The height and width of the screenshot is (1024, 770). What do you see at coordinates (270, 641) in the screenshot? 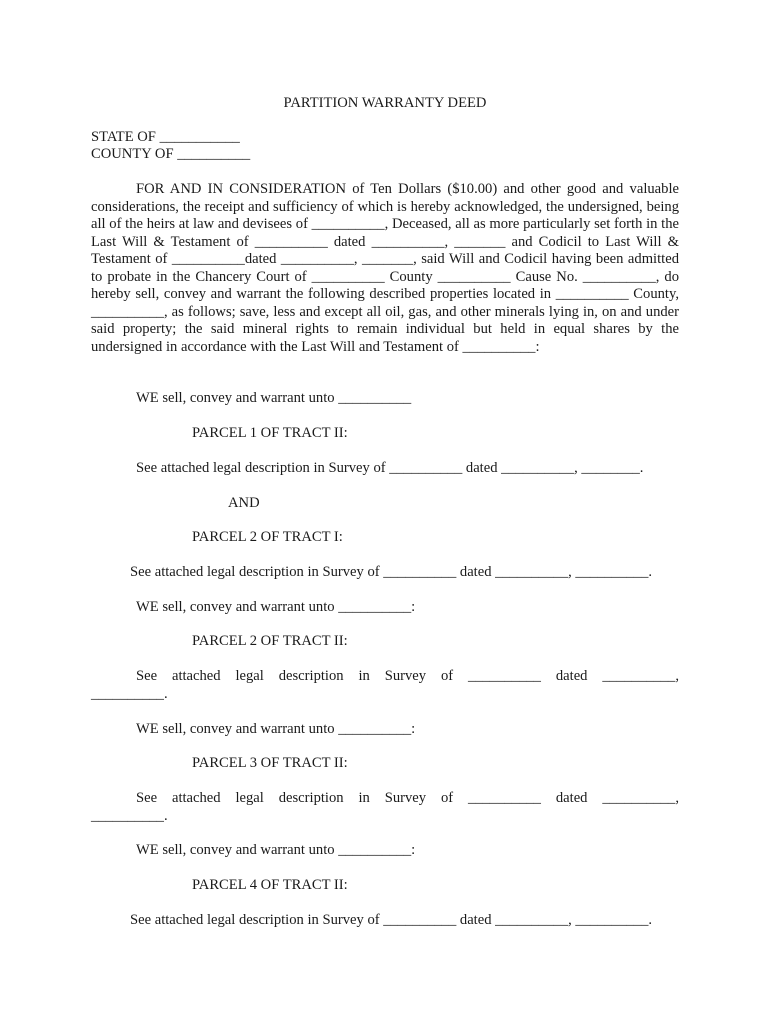
I see `parcel-heading: PARCEL 2 OF TRACT II:` at bounding box center [270, 641].